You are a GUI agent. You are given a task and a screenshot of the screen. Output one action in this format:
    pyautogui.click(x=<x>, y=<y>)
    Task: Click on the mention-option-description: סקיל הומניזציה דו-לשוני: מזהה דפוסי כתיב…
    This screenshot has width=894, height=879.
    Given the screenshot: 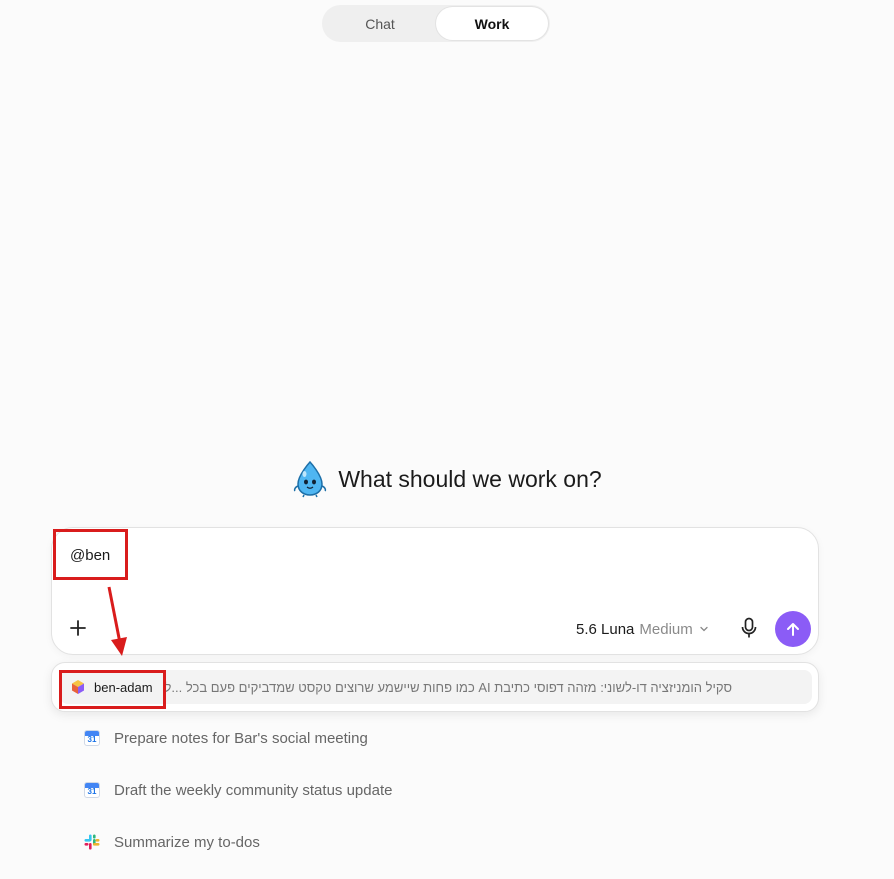 What is the action you would take?
    pyautogui.click(x=448, y=687)
    